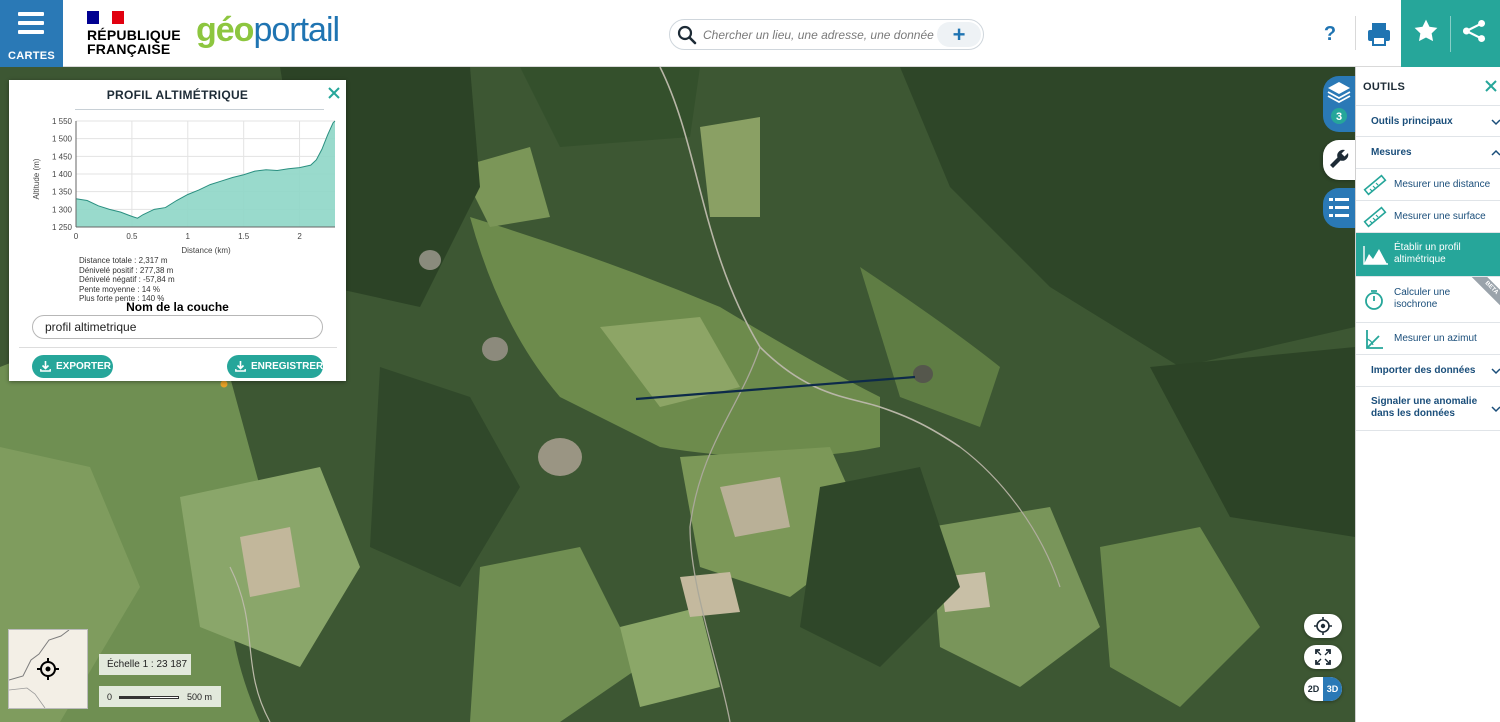 The width and height of the screenshot is (1500, 722). I want to click on elevation-profile-icon, so click(1375, 255).